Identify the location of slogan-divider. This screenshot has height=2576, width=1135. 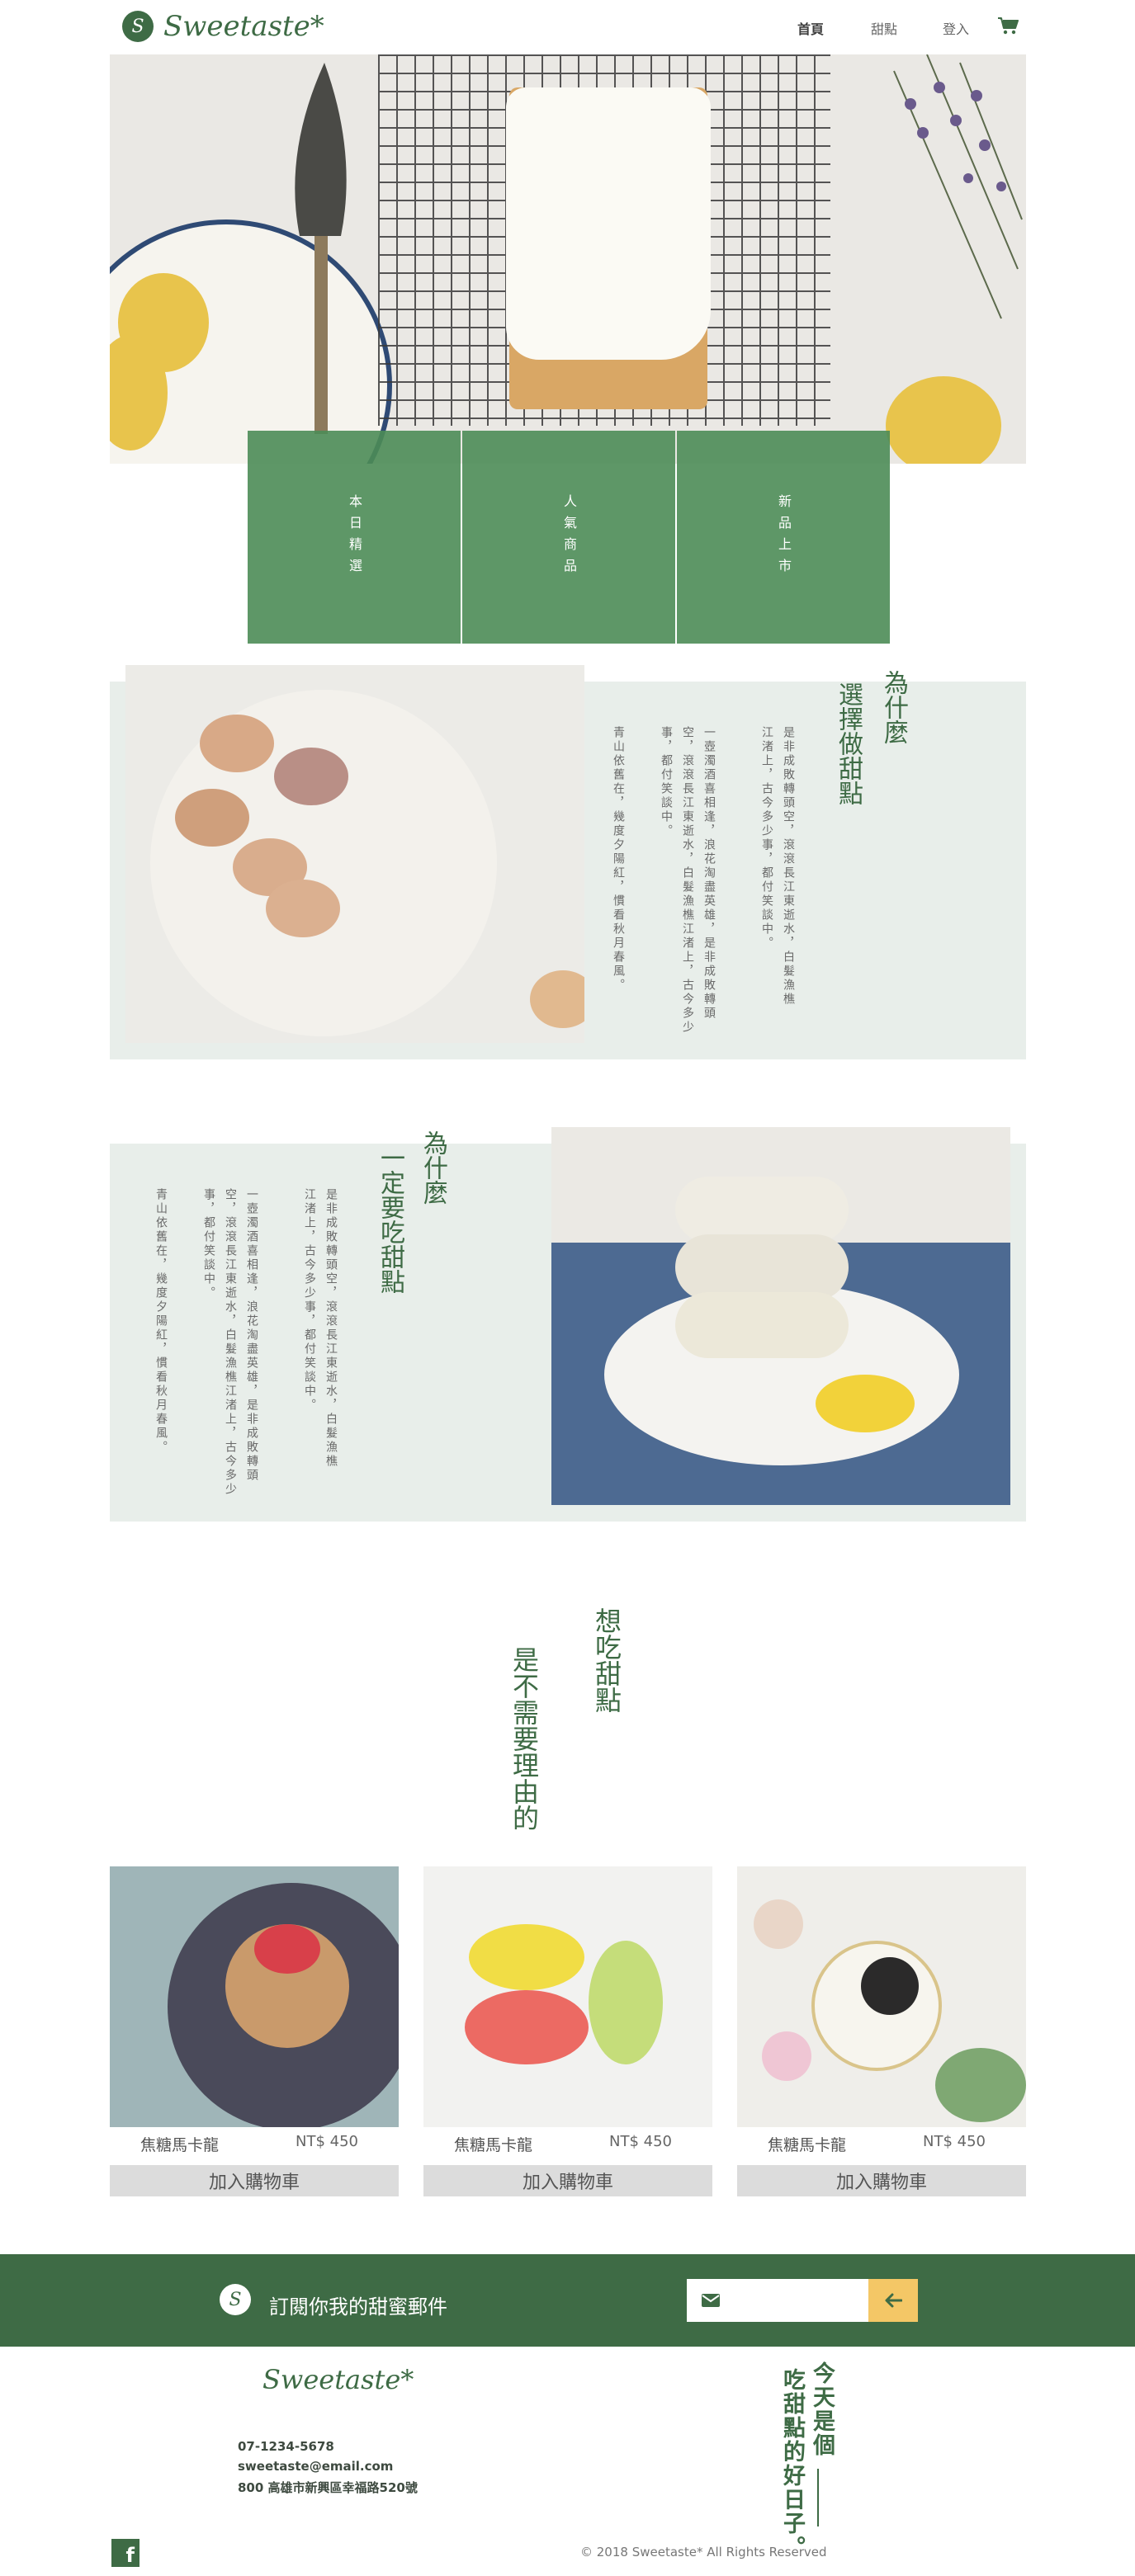
(818, 2497).